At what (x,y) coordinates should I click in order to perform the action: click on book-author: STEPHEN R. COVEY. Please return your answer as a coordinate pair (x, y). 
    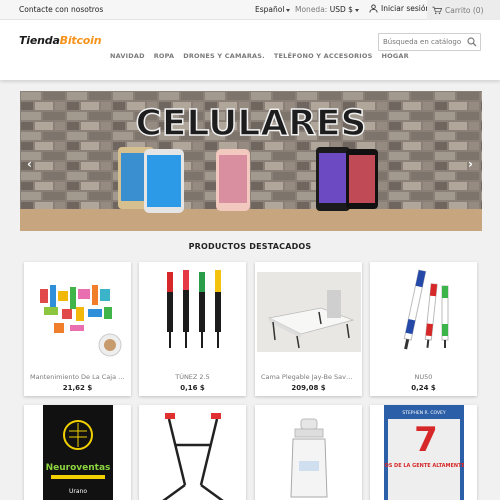
    Looking at the image, I should click on (424, 413).